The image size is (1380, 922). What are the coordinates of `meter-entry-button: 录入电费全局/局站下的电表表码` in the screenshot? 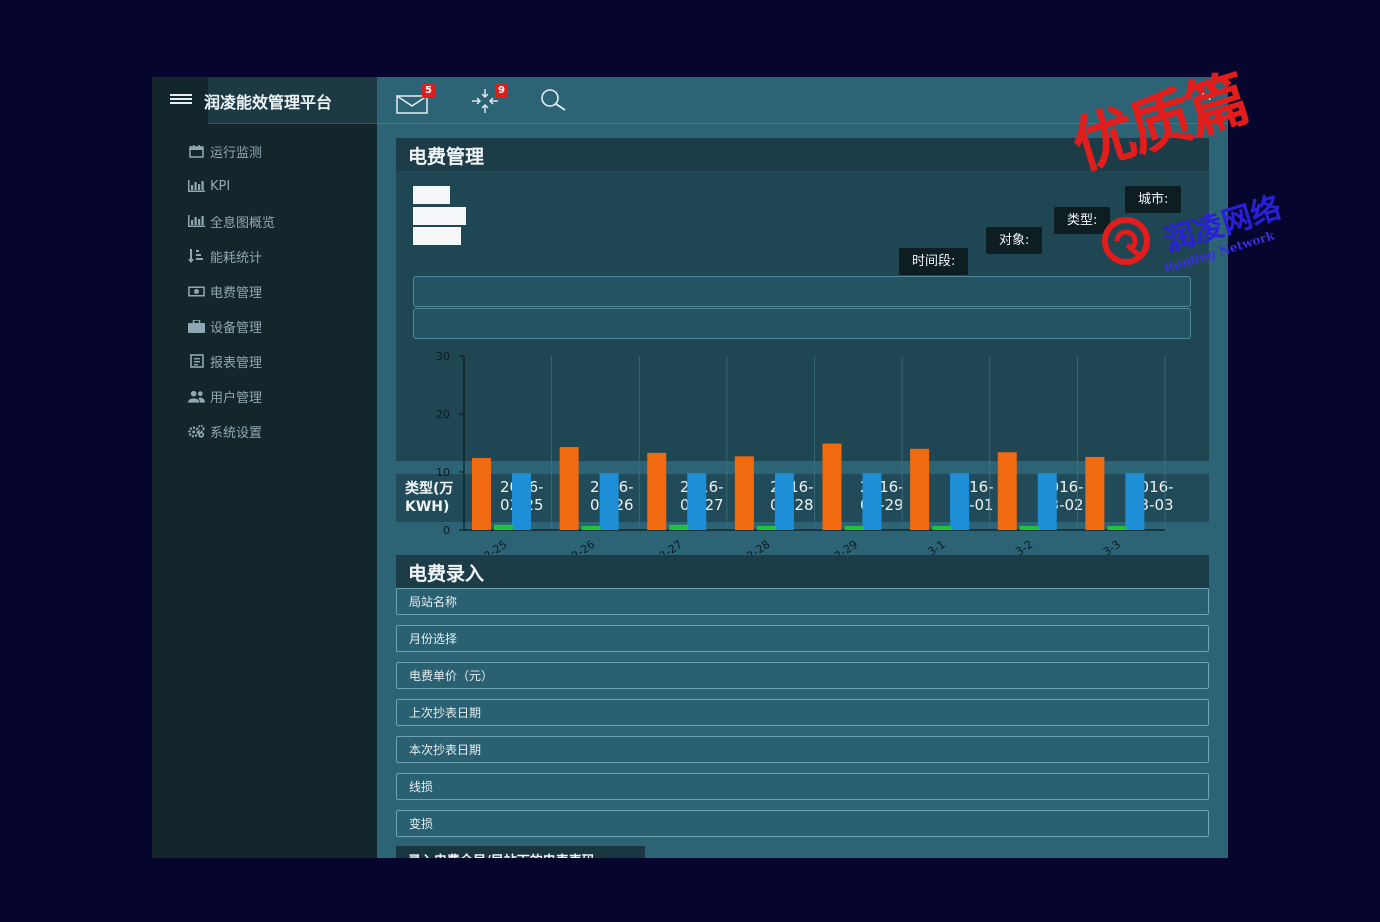 It's located at (520, 852).